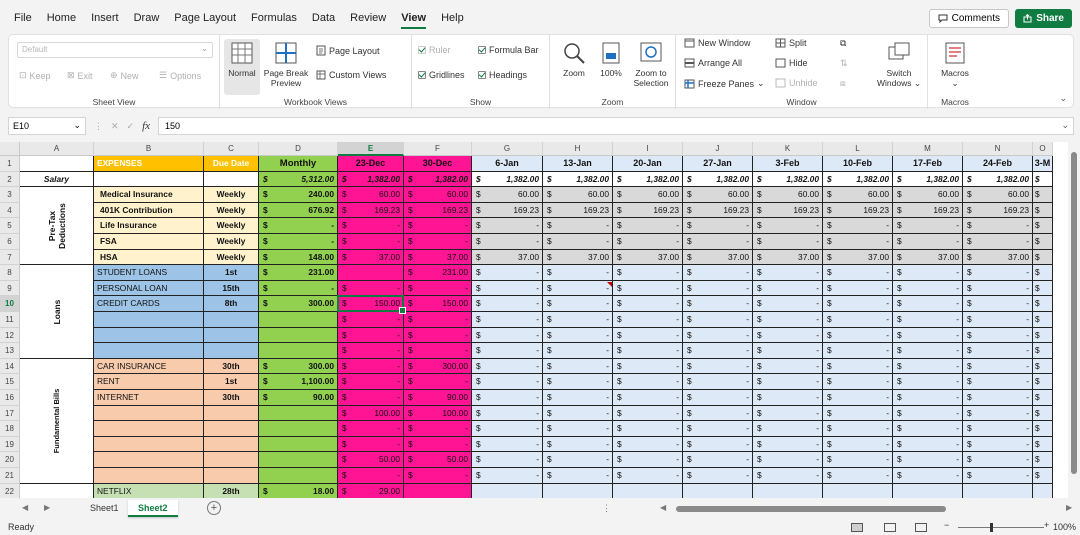 This screenshot has height=535, width=1080. Describe the element at coordinates (648, 210) in the screenshot. I see `weekly-I4: $169.23` at that location.